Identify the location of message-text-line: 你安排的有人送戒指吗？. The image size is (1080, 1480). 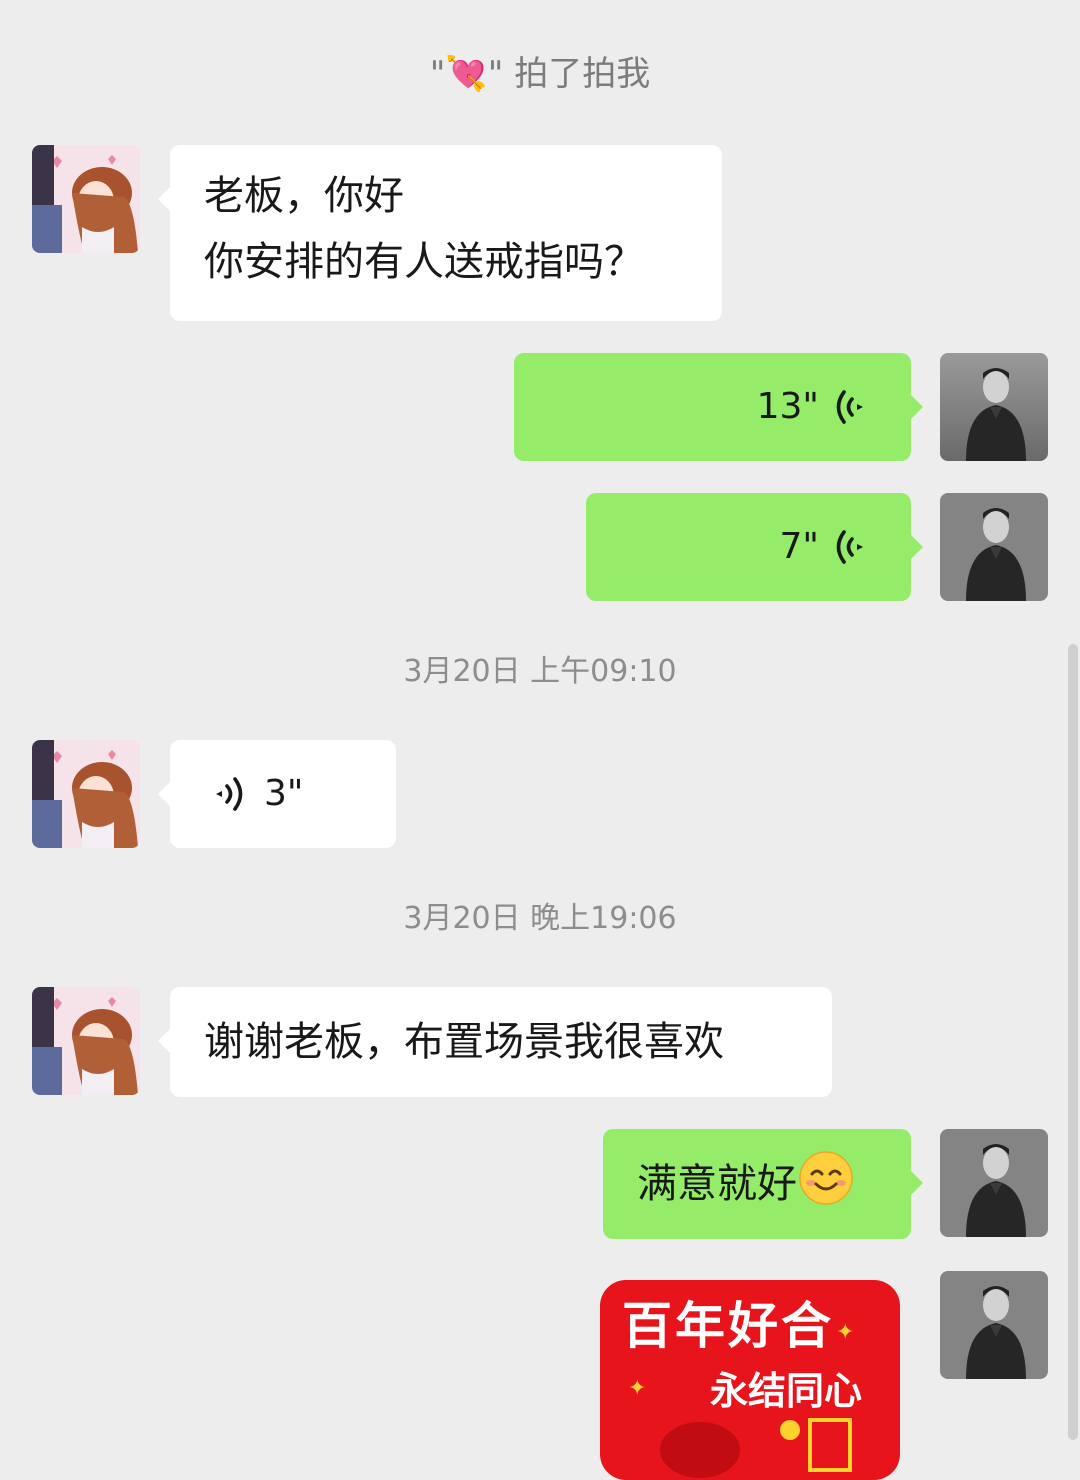
(424, 262).